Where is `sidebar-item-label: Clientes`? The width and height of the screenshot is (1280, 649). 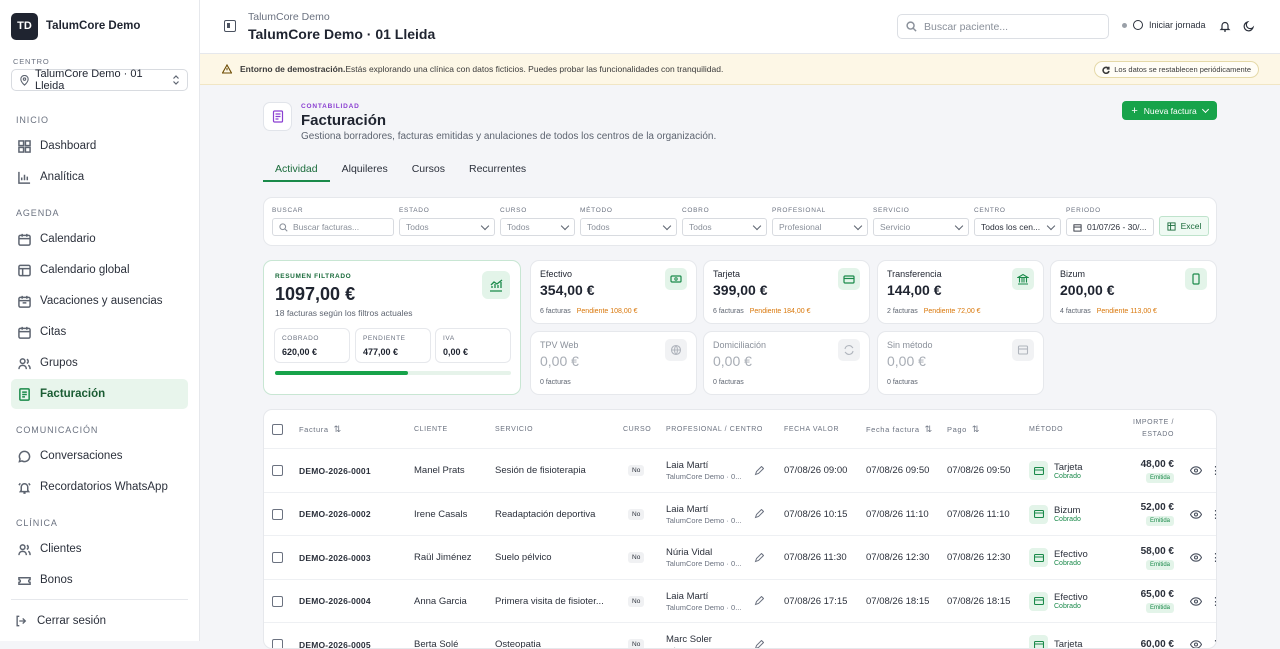
sidebar-item-label: Clientes is located at coordinates (61, 549).